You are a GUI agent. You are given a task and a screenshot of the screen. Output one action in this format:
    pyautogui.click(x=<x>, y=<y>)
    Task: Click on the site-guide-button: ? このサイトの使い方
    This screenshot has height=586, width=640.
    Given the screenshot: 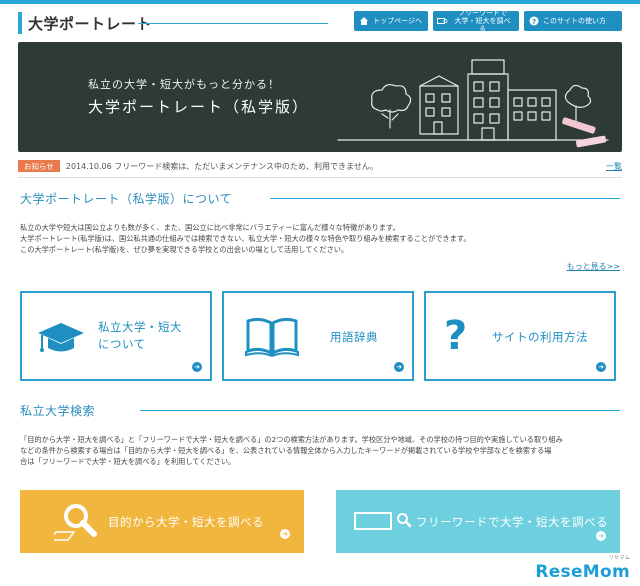 What is the action you would take?
    pyautogui.click(x=573, y=21)
    